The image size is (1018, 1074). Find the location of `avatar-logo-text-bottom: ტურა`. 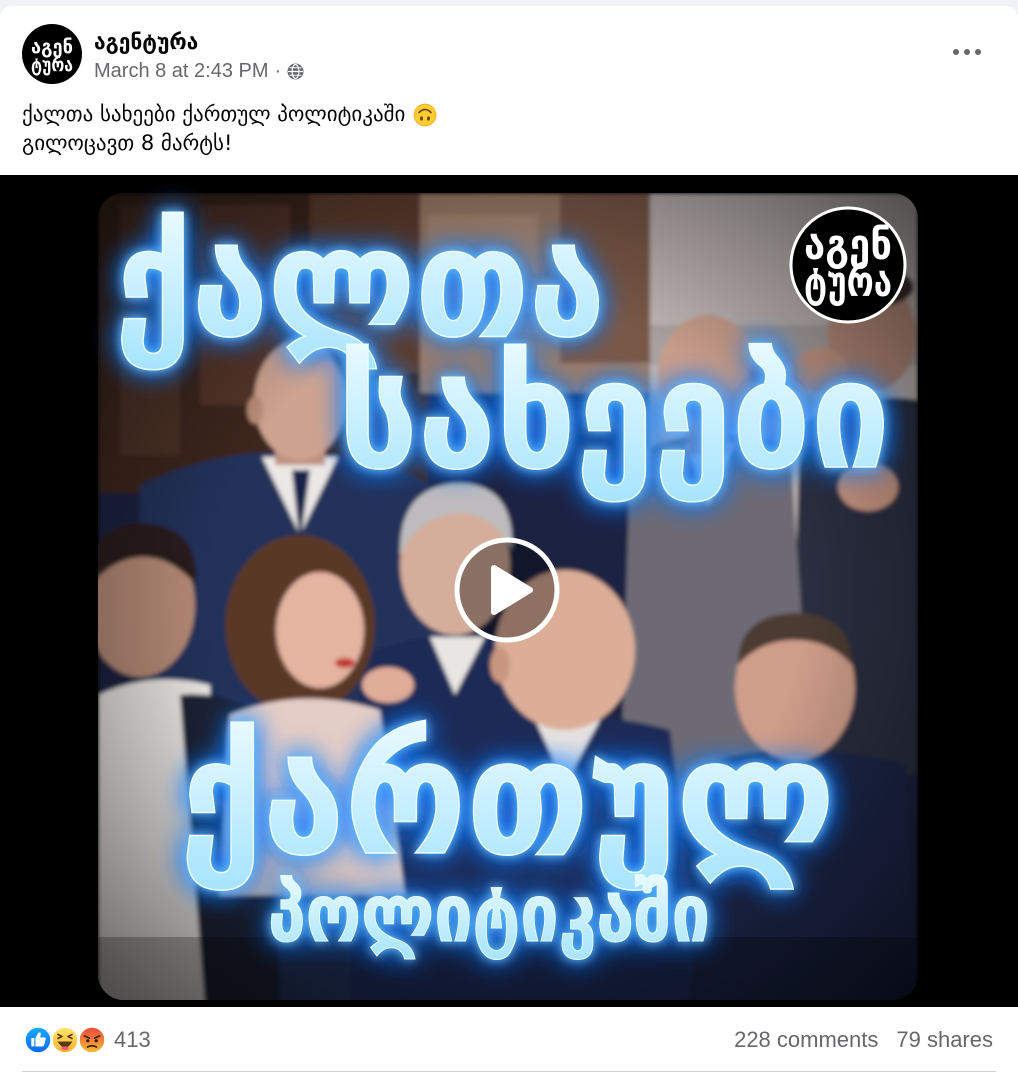

avatar-logo-text-bottom: ტურა is located at coordinates (52, 65).